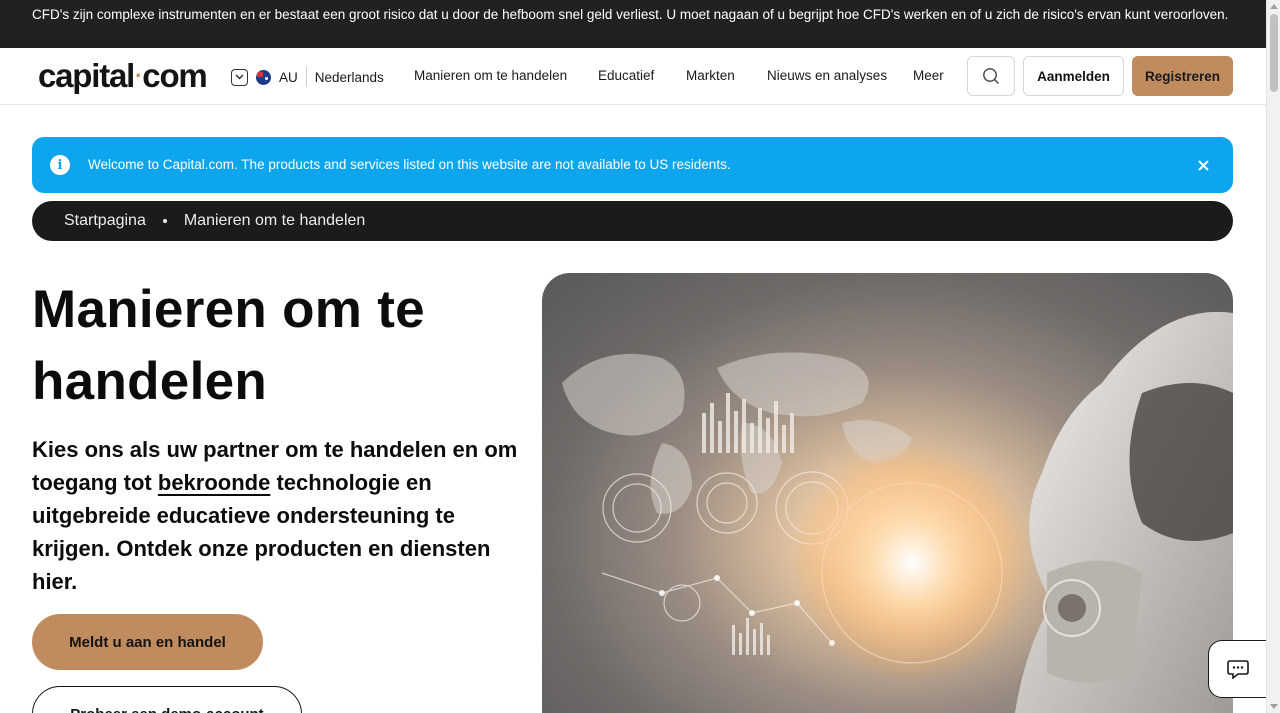 This screenshot has height=713, width=1280. Describe the element at coordinates (349, 77) in the screenshot. I see `language-selector: Nederlands` at that location.